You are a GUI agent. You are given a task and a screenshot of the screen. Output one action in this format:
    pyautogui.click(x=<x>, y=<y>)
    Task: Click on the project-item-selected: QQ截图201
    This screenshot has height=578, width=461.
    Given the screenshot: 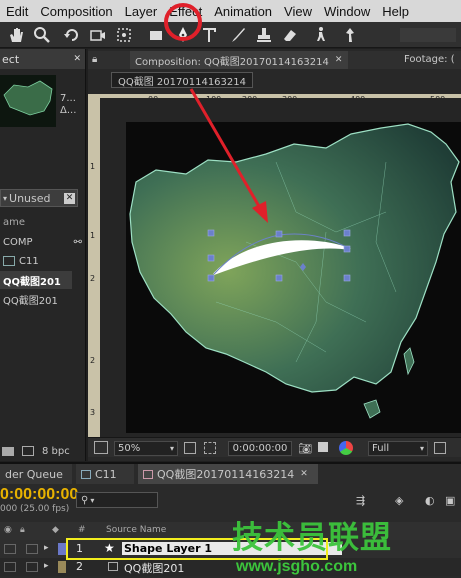 What is the action you would take?
    pyautogui.click(x=36, y=280)
    